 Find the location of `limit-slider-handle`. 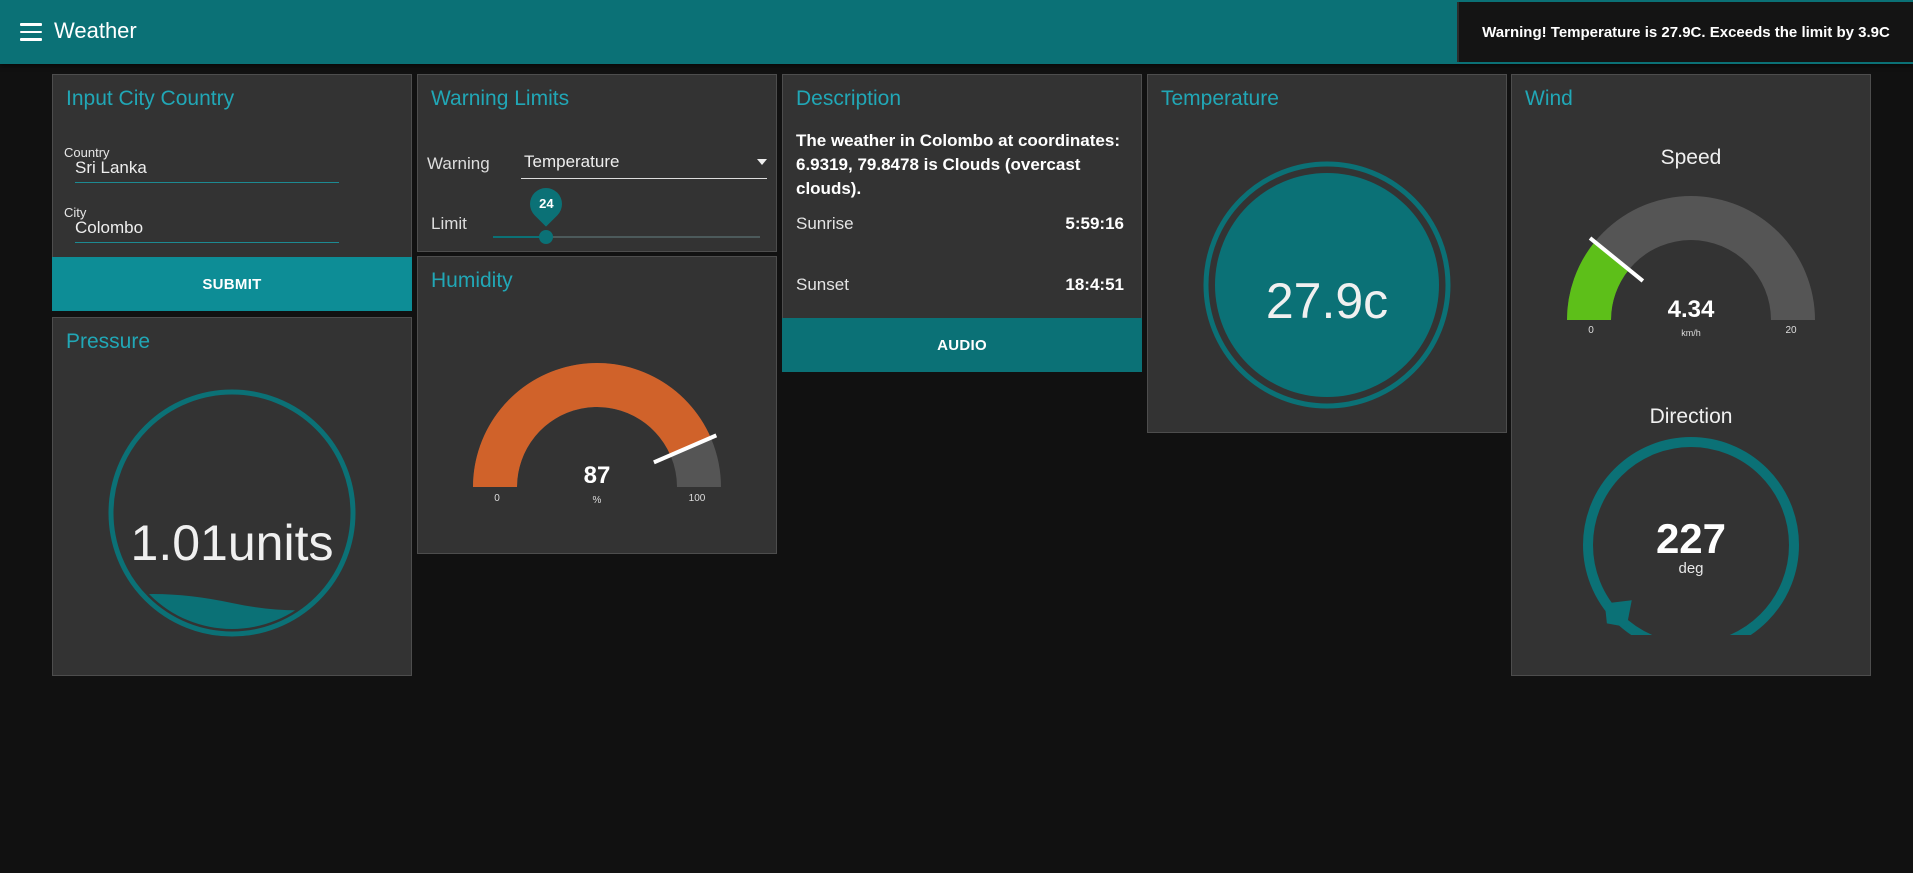

limit-slider-handle is located at coordinates (546, 237).